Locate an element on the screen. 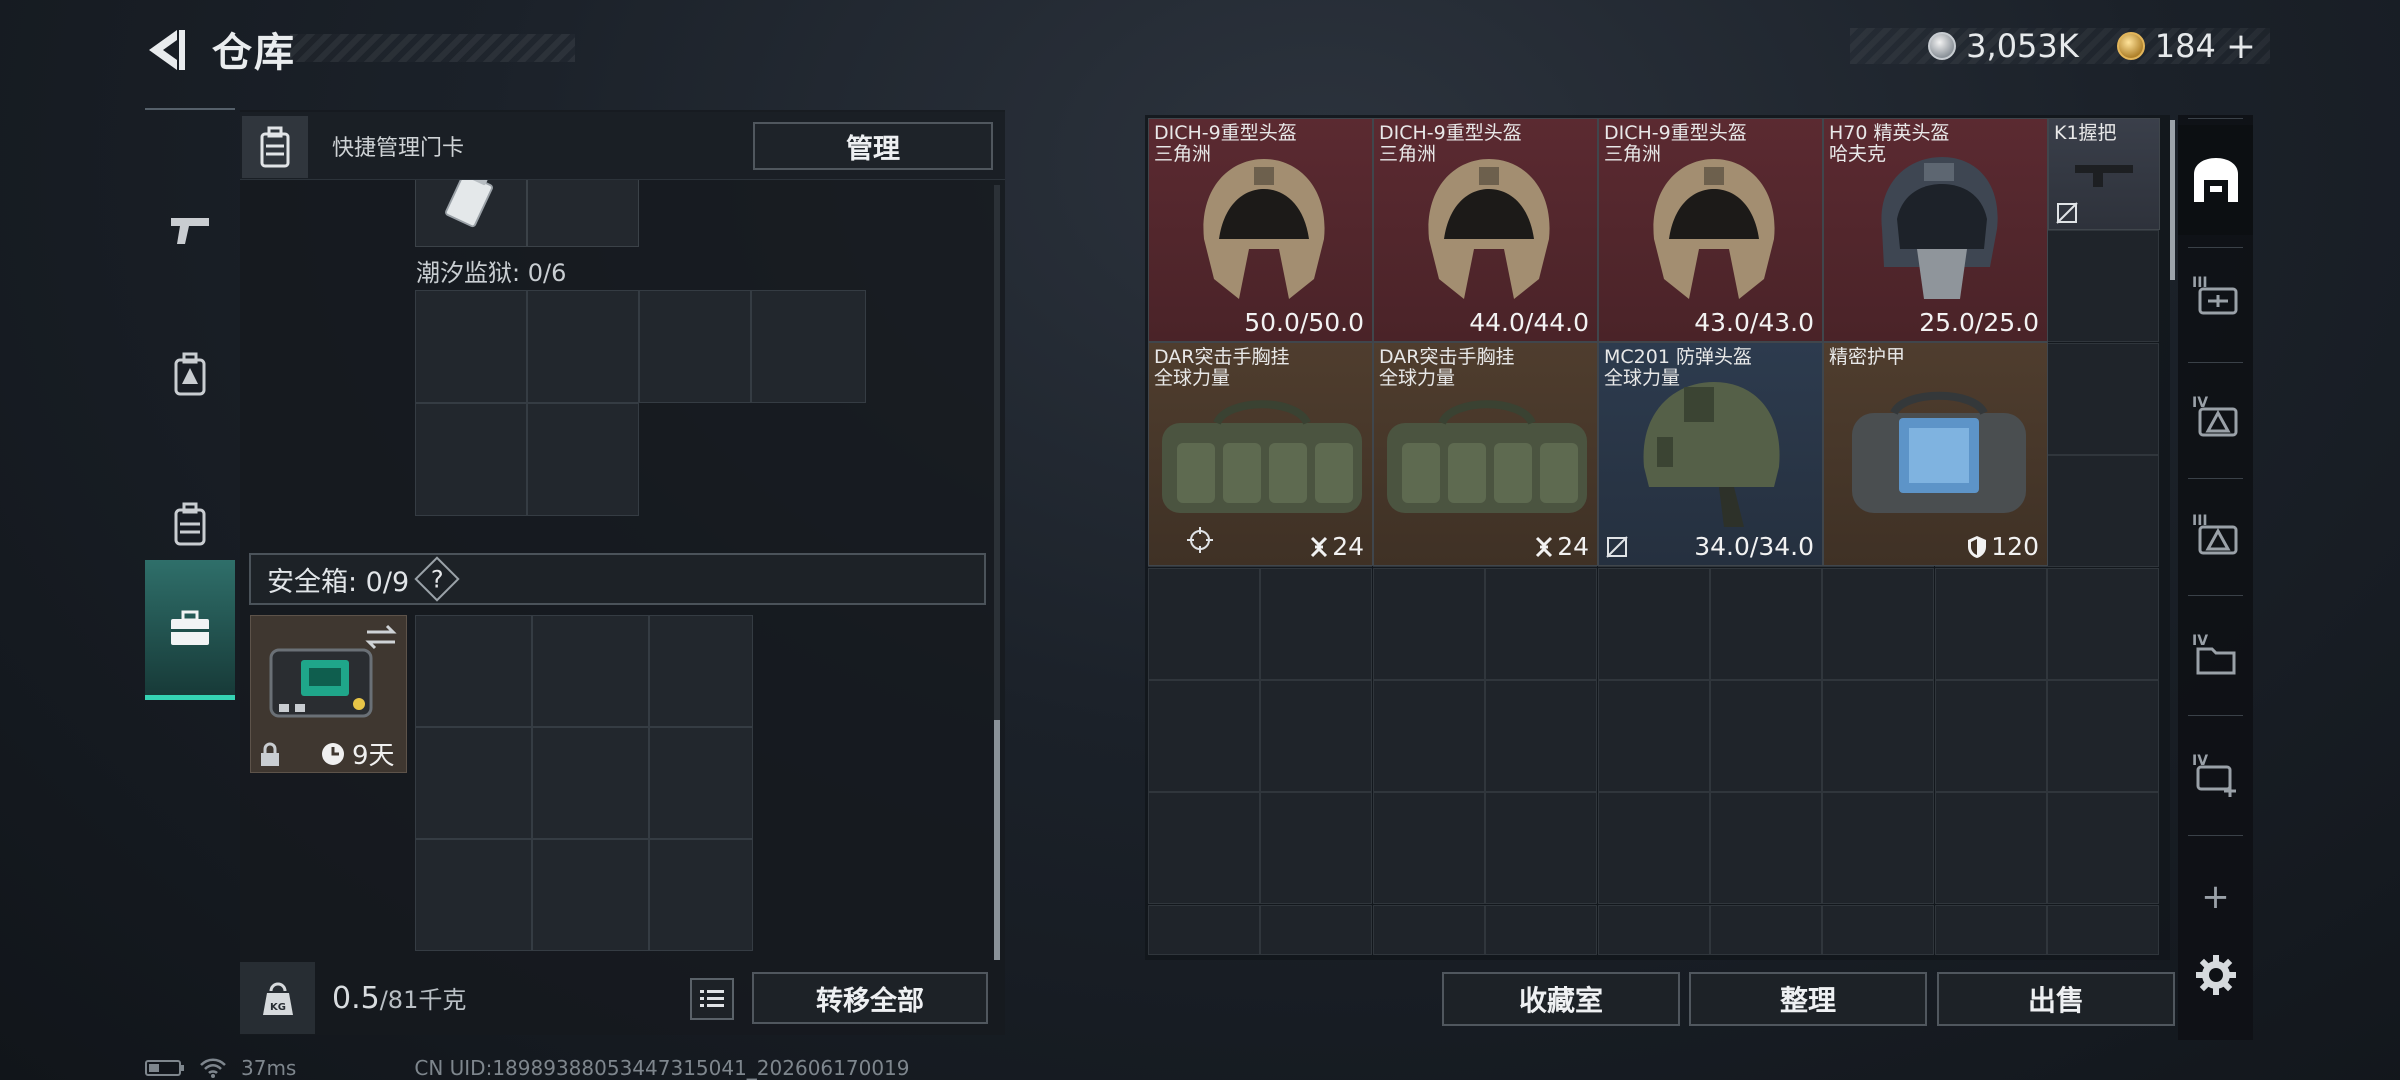 The height and width of the screenshot is (1080, 2400). capacity-icon is located at coordinates (1319, 546).